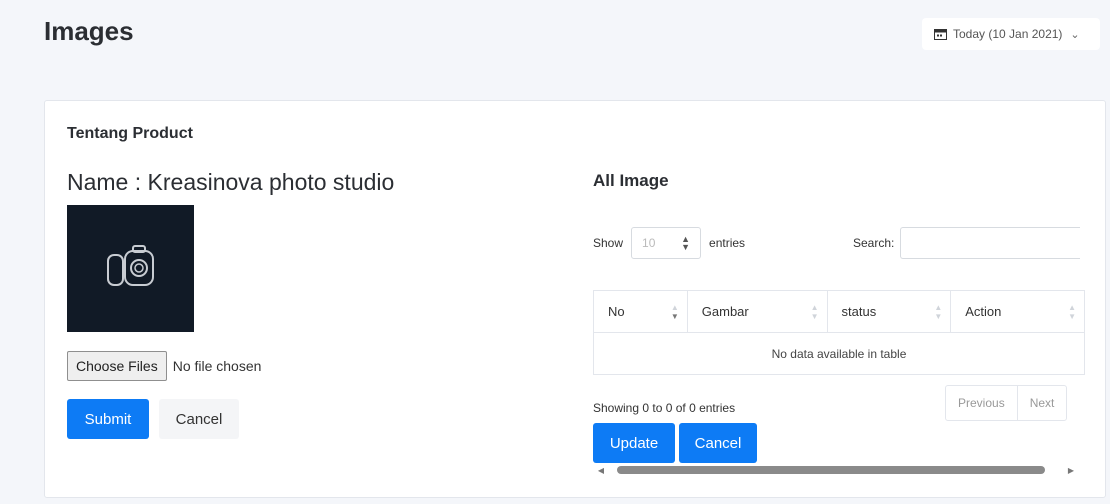 This screenshot has width=1110, height=504. Describe the element at coordinates (231, 182) in the screenshot. I see `product-name: Name : Kreasinova photo studio` at that location.